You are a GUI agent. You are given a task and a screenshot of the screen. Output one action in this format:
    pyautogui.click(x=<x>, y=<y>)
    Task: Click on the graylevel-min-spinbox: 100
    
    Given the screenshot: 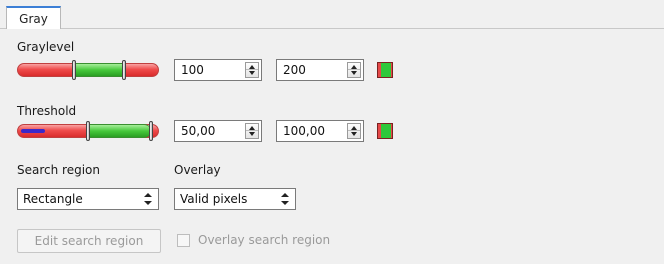 What is the action you would take?
    pyautogui.click(x=218, y=70)
    